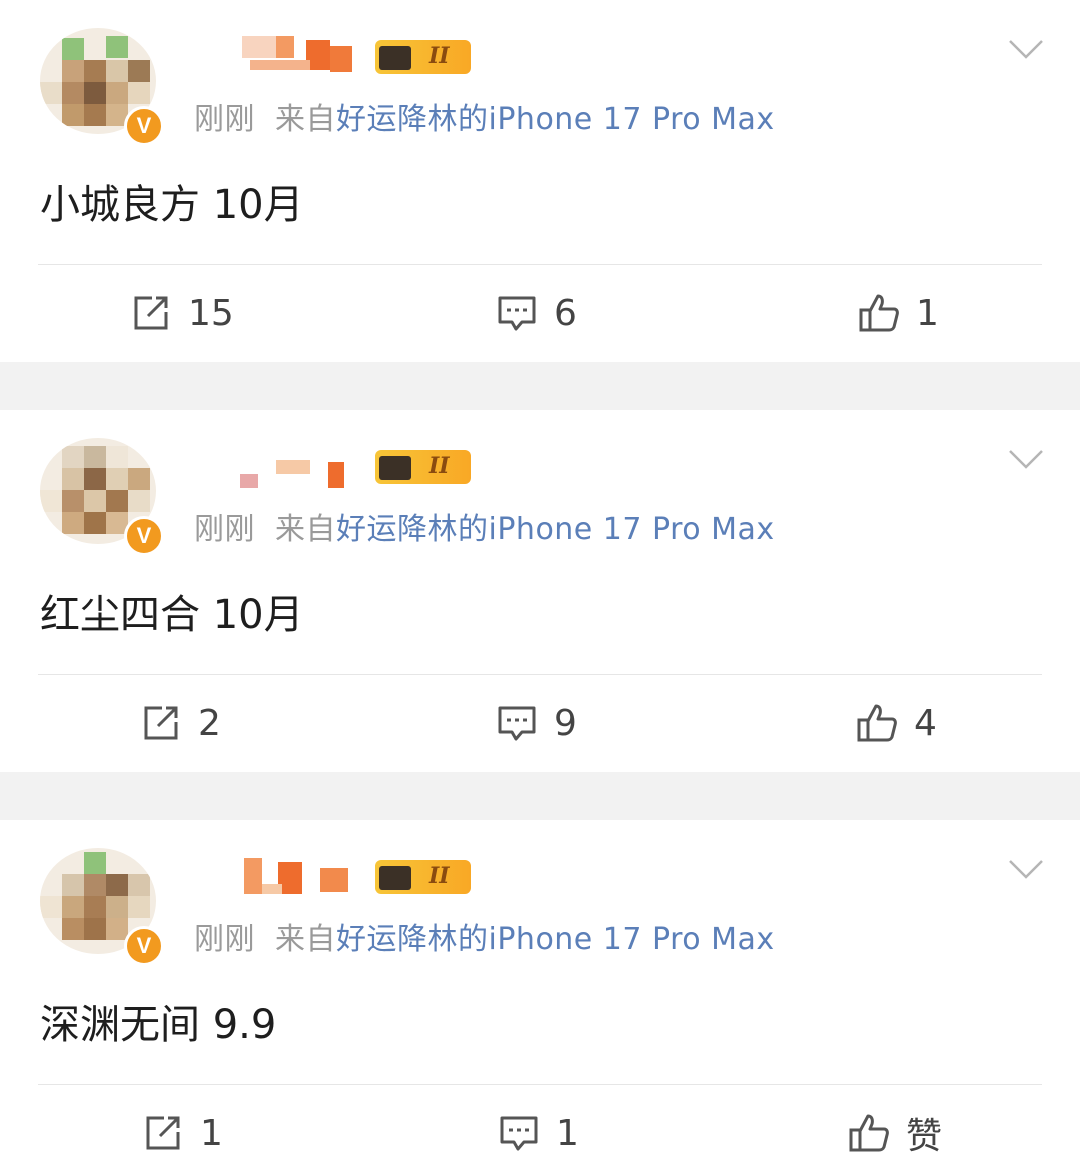 The height and width of the screenshot is (1170, 1080). What do you see at coordinates (182, 313) in the screenshot?
I see `repost-button: 15` at bounding box center [182, 313].